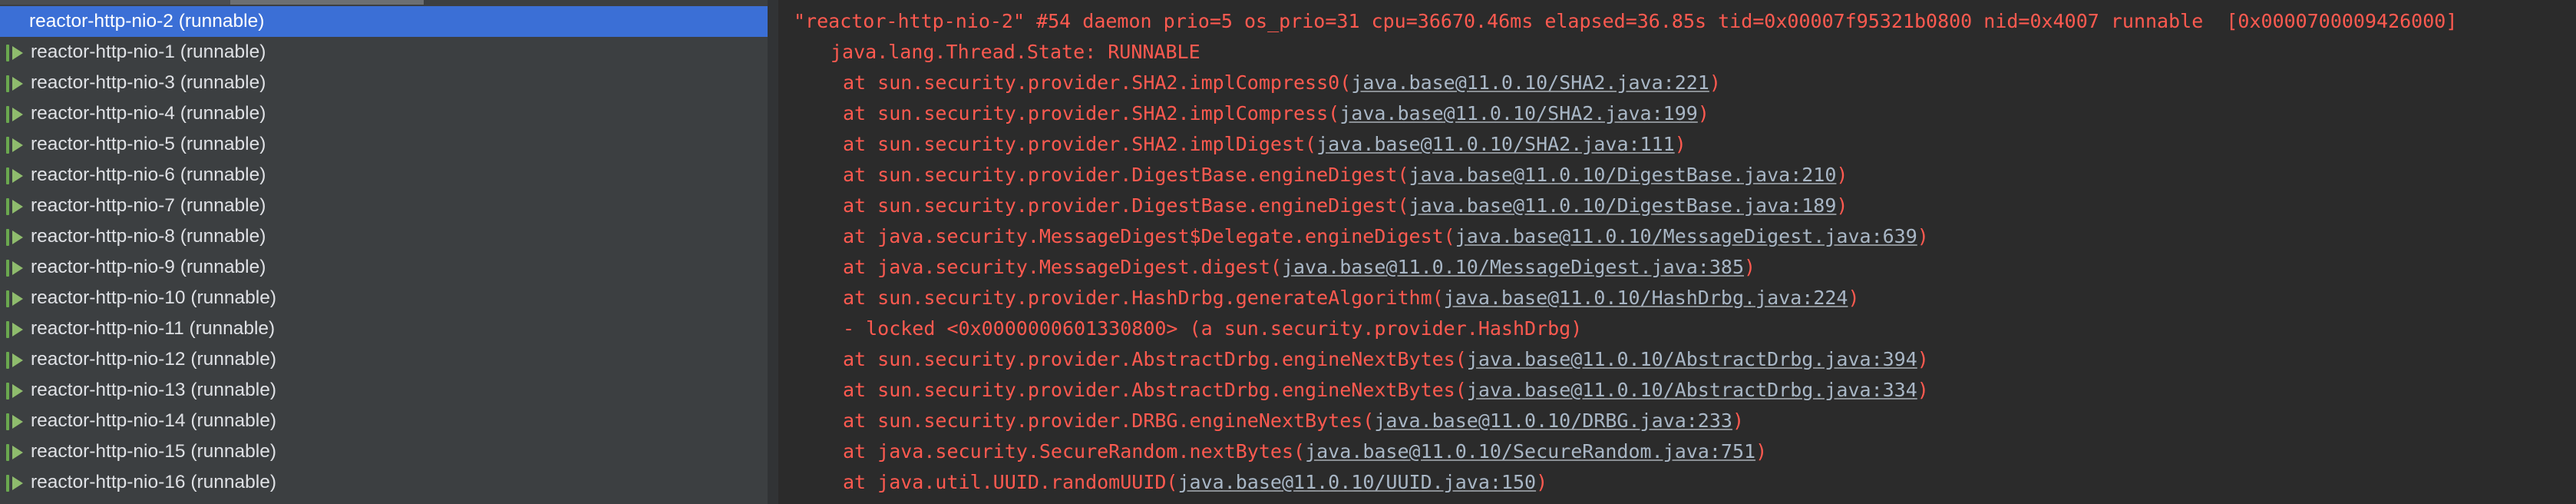 The height and width of the screenshot is (504, 2576). I want to click on source-location-link: java.base@11.0.10/AbstractDrbg.java:394, so click(1692, 359).